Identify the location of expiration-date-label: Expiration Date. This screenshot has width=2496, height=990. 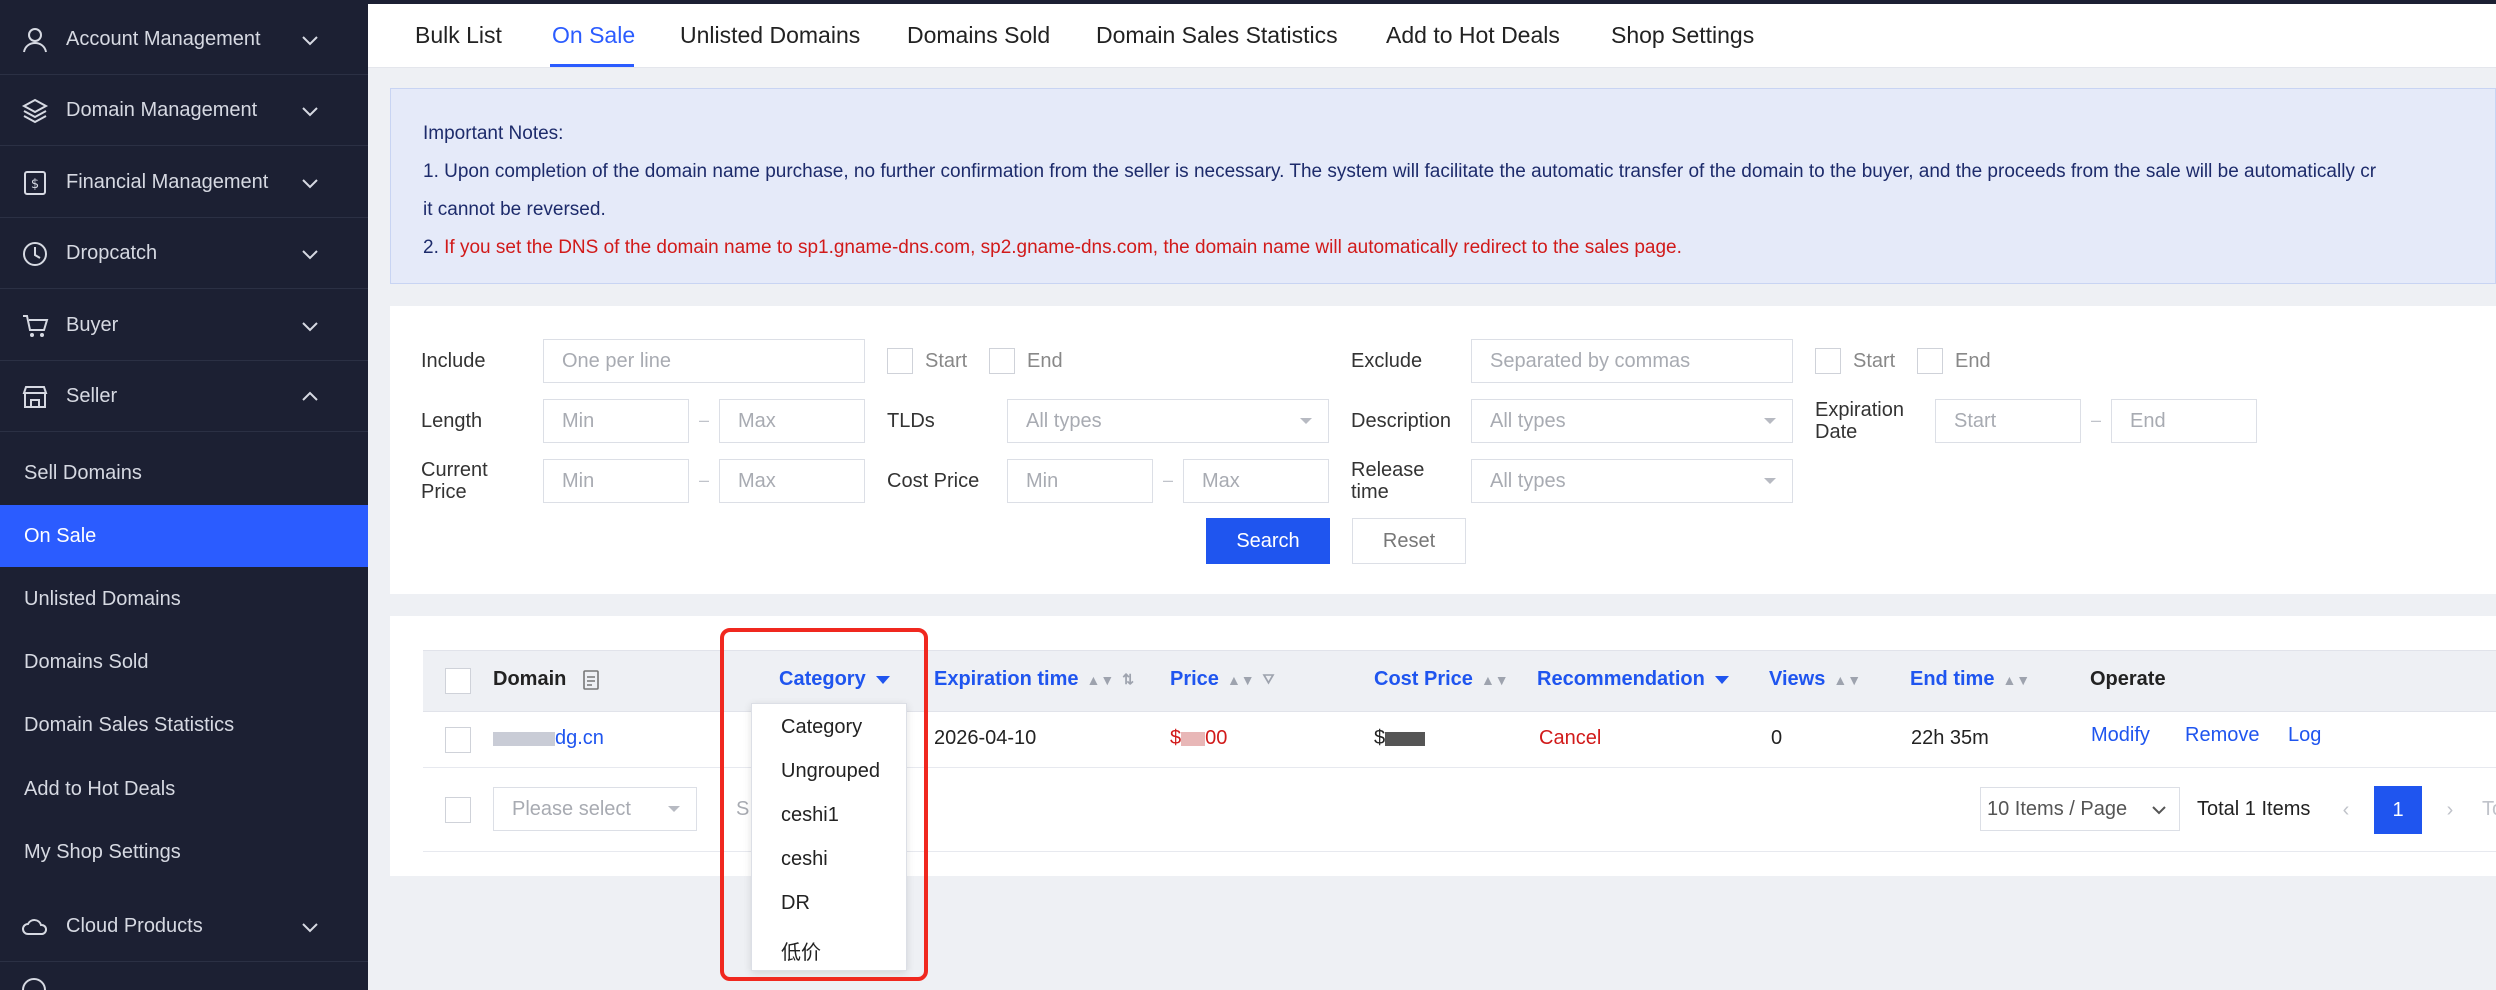
(1859, 421).